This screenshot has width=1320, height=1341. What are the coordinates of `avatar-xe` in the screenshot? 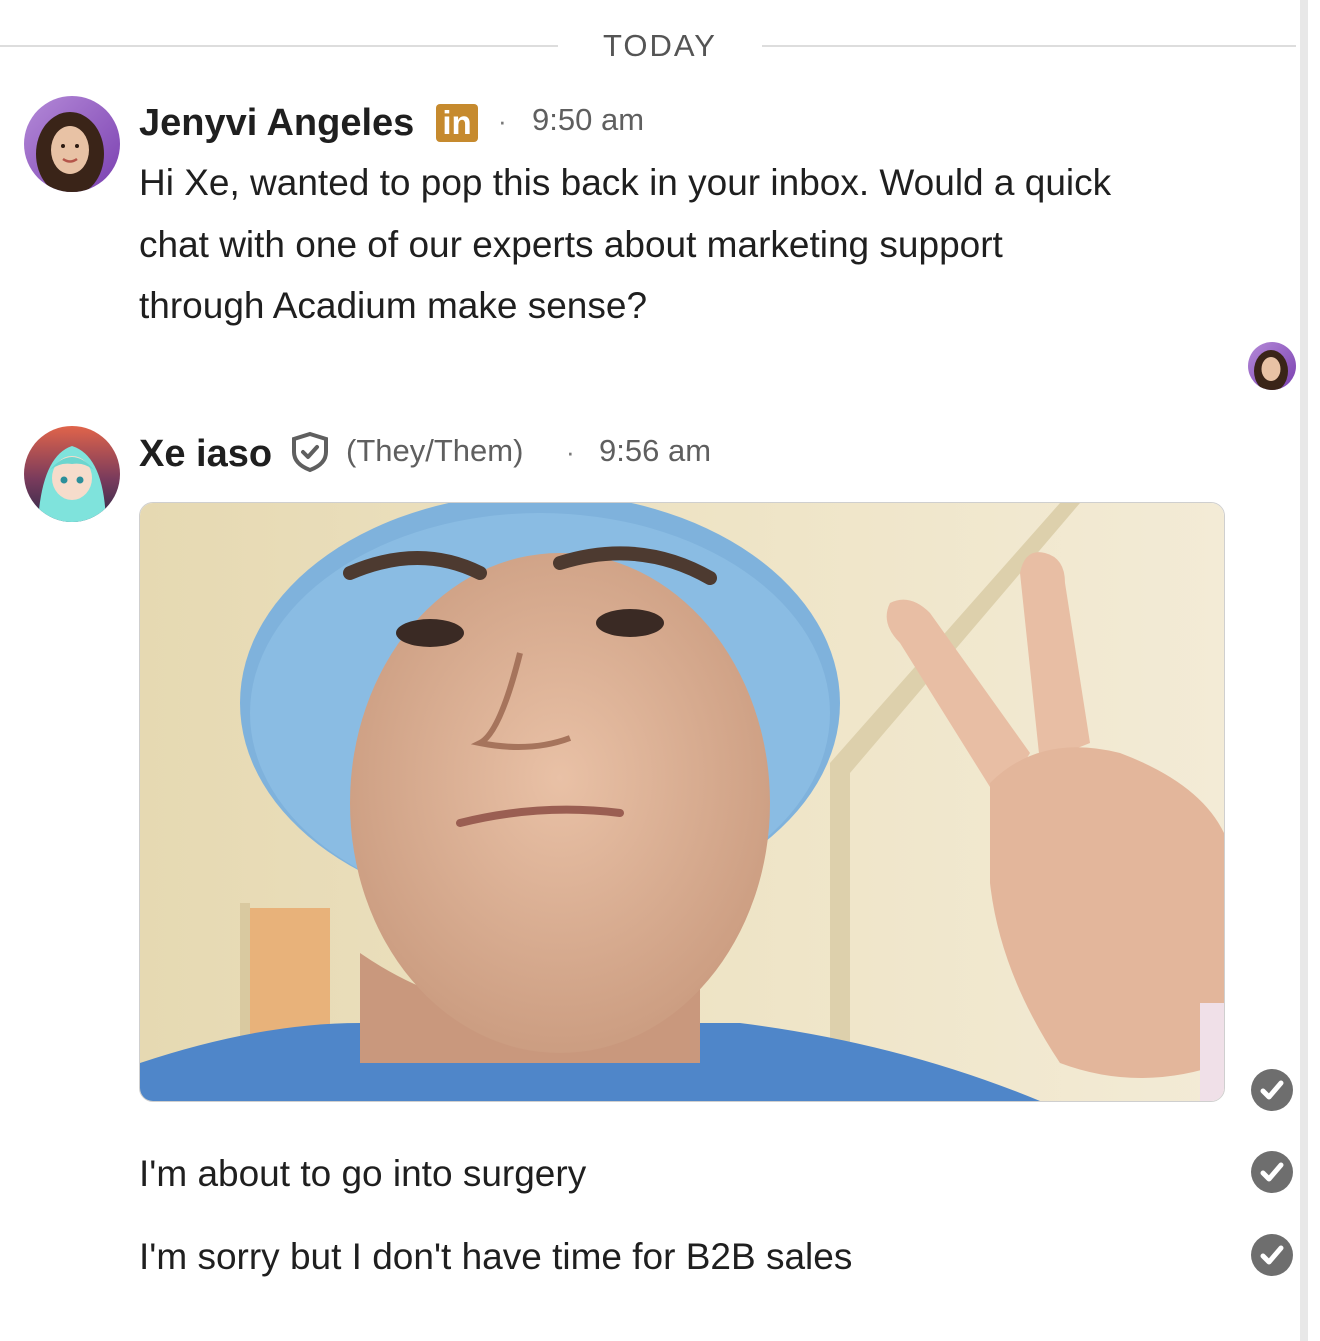 It's located at (72, 474).